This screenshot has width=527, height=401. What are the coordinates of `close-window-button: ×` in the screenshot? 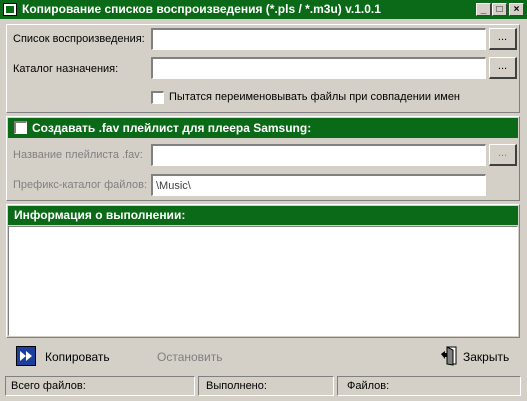 It's located at (516, 9).